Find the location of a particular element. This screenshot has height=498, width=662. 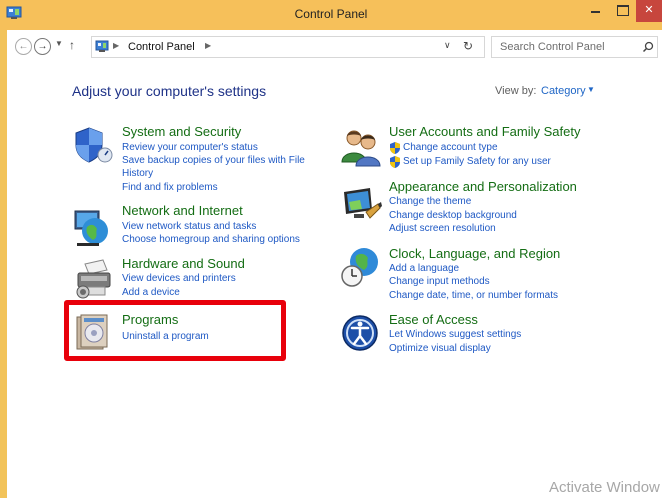

link-view-devices-printers: View devices and printers is located at coordinates (179, 278).